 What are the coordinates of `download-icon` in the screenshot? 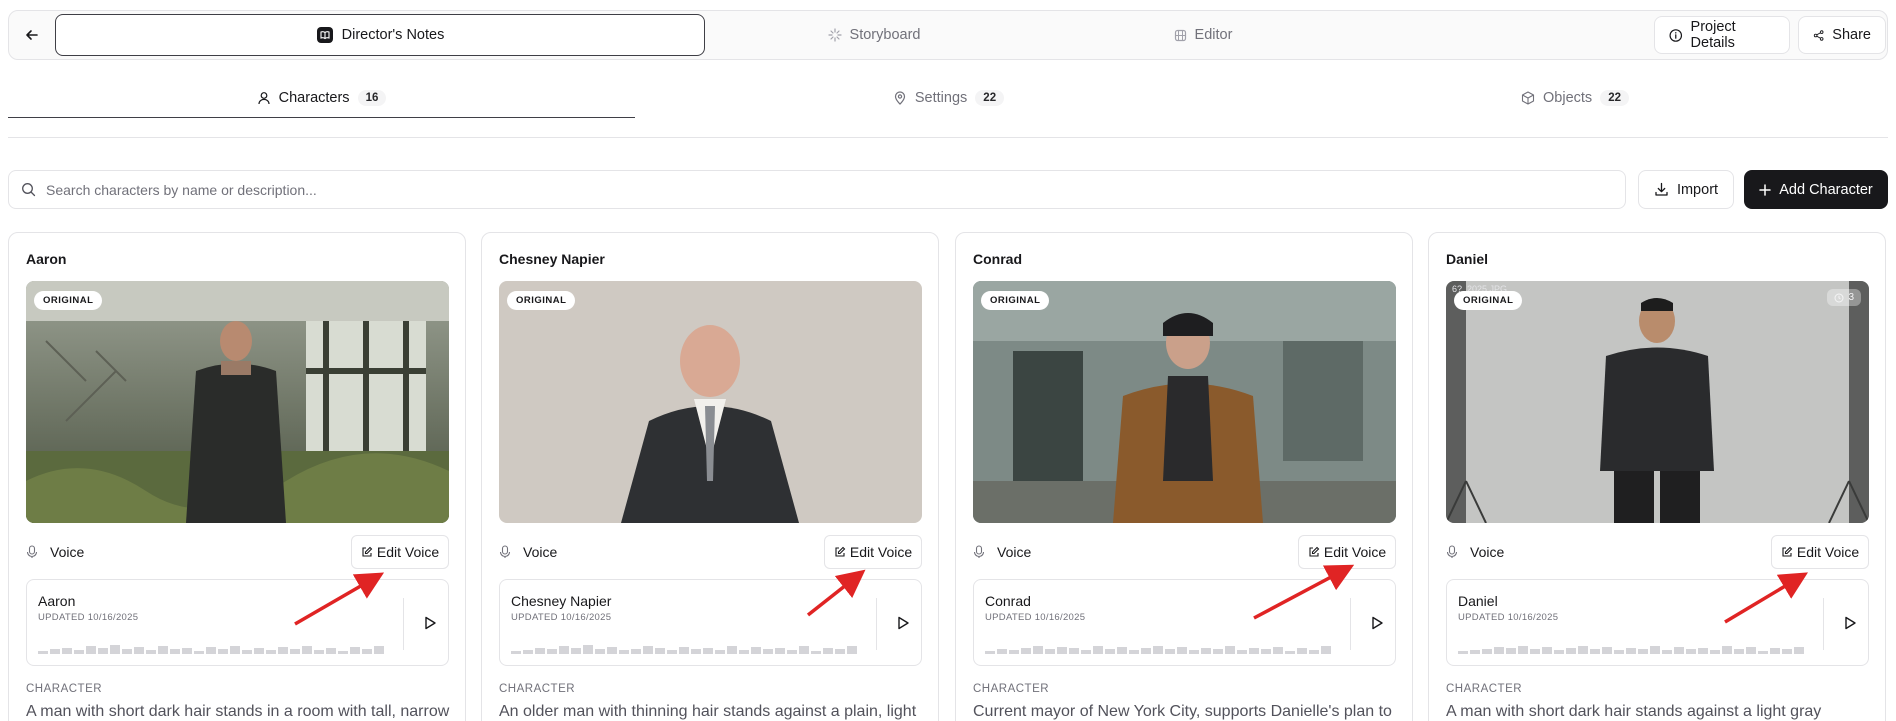 It's located at (1661, 189).